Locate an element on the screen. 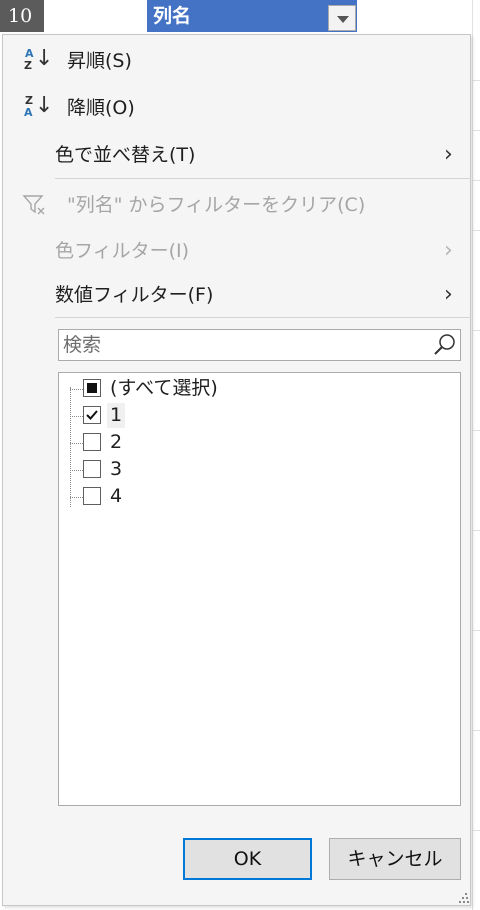 The image size is (480, 910). menu-number-filter: 数値フィルター(F) › is located at coordinates (236, 295).